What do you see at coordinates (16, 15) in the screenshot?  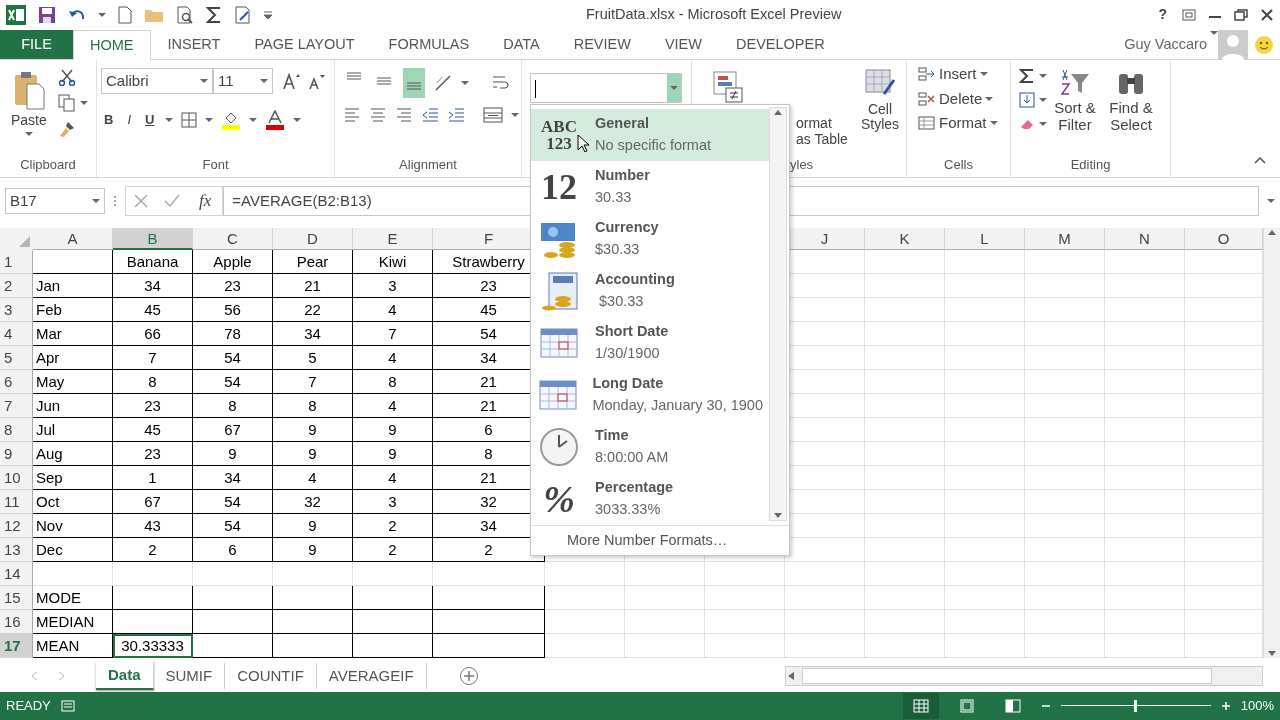 I see `spreadsheet-logo-icon` at bounding box center [16, 15].